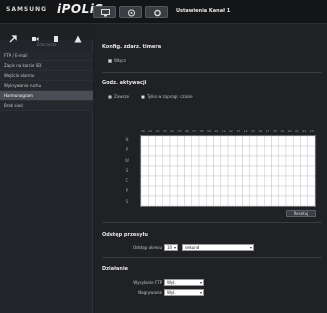 Image resolution: width=327 pixels, height=313 pixels. I want to click on sidebar-item-schedule: Harmonogram, so click(46, 96).